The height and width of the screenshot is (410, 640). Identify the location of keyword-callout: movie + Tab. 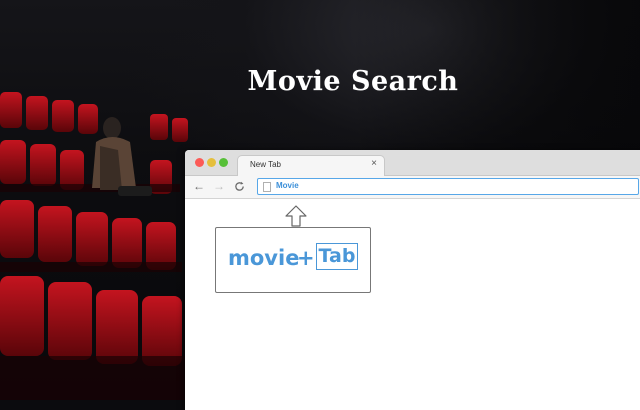
(293, 260).